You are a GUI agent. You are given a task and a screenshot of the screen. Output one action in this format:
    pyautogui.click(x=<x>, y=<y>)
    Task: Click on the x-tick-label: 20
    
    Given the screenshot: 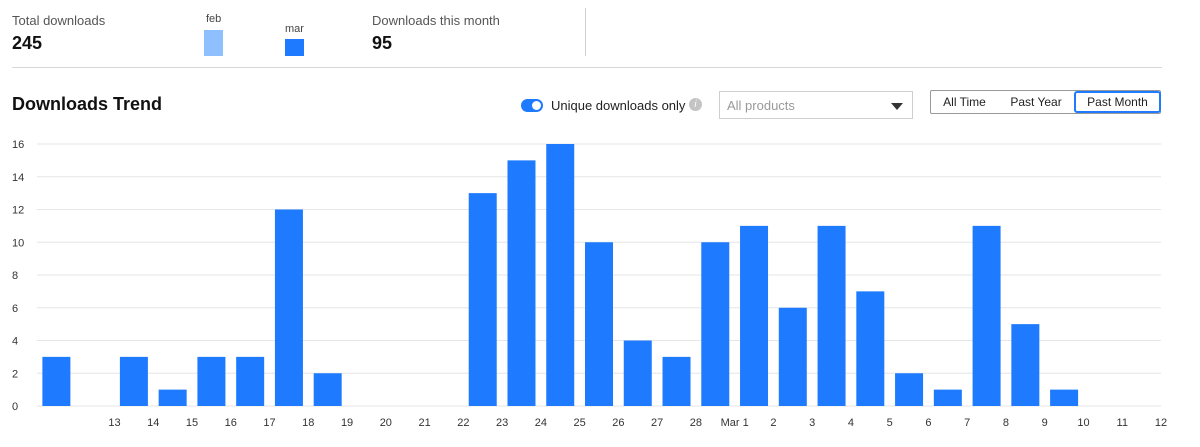 What is the action you would take?
    pyautogui.click(x=386, y=423)
    